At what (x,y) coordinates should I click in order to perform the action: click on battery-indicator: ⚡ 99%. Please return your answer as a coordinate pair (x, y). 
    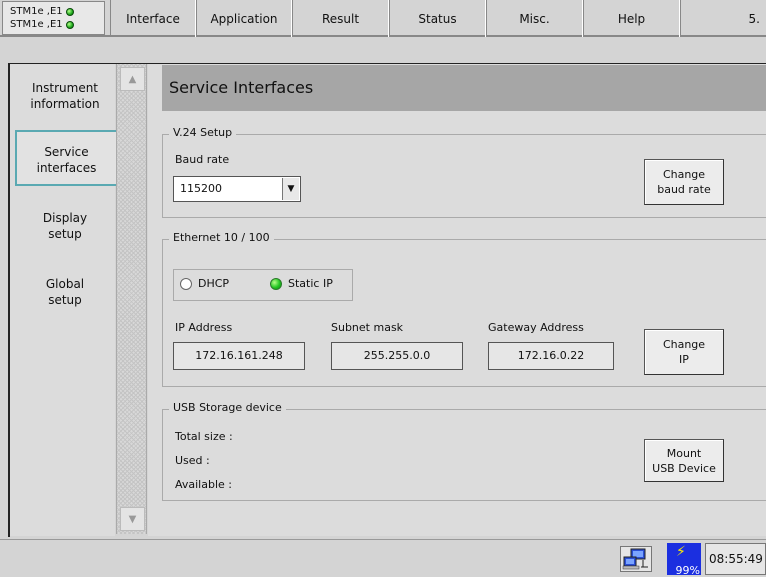
    Looking at the image, I should click on (684, 560).